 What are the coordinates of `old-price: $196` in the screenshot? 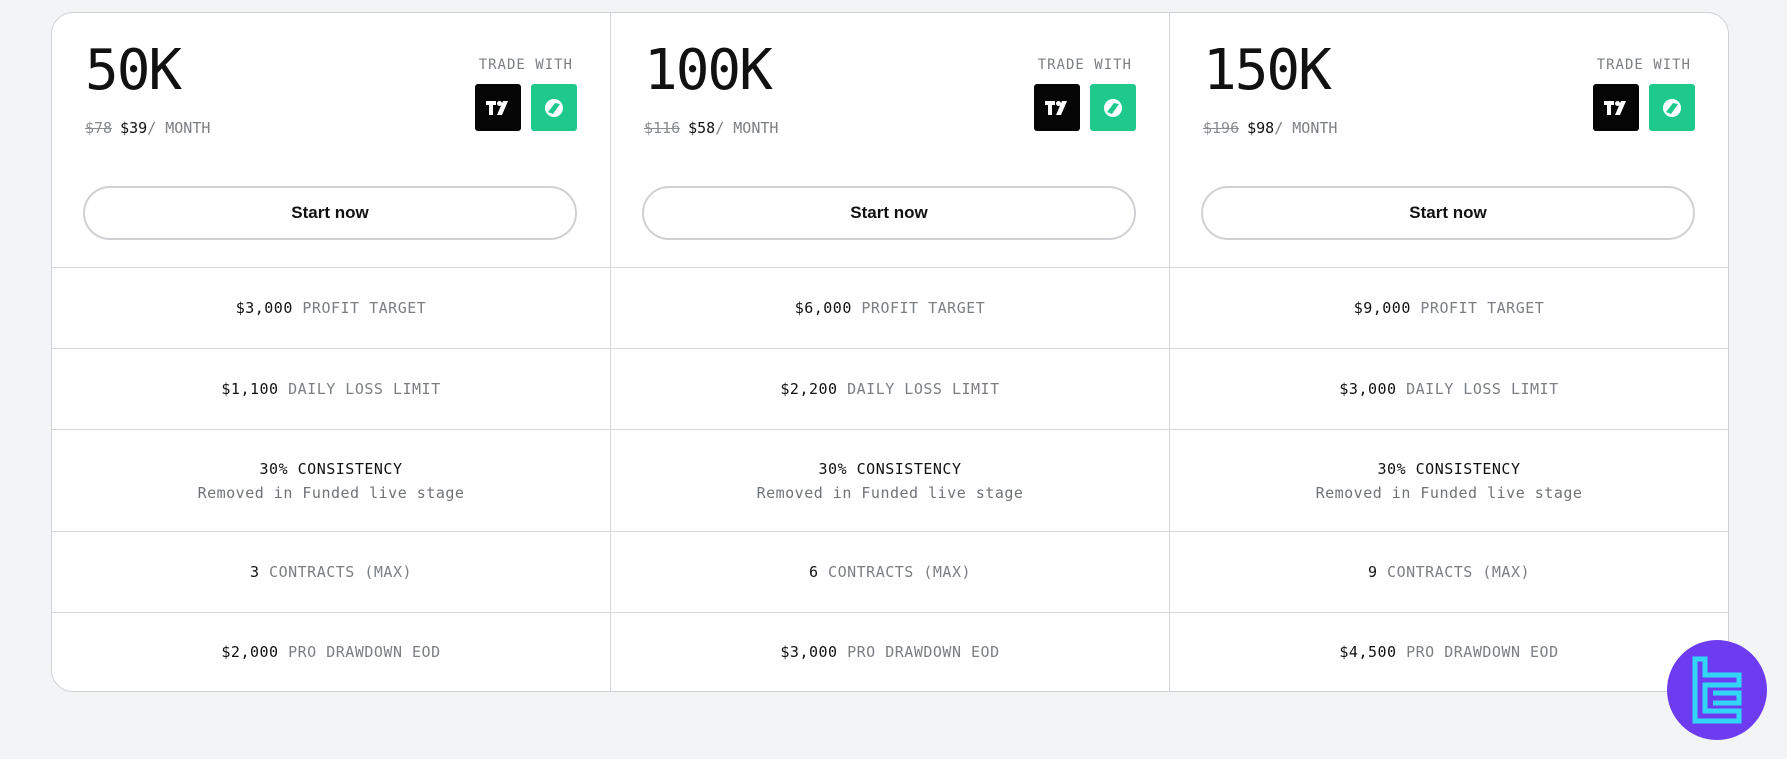 It's located at (1221, 128).